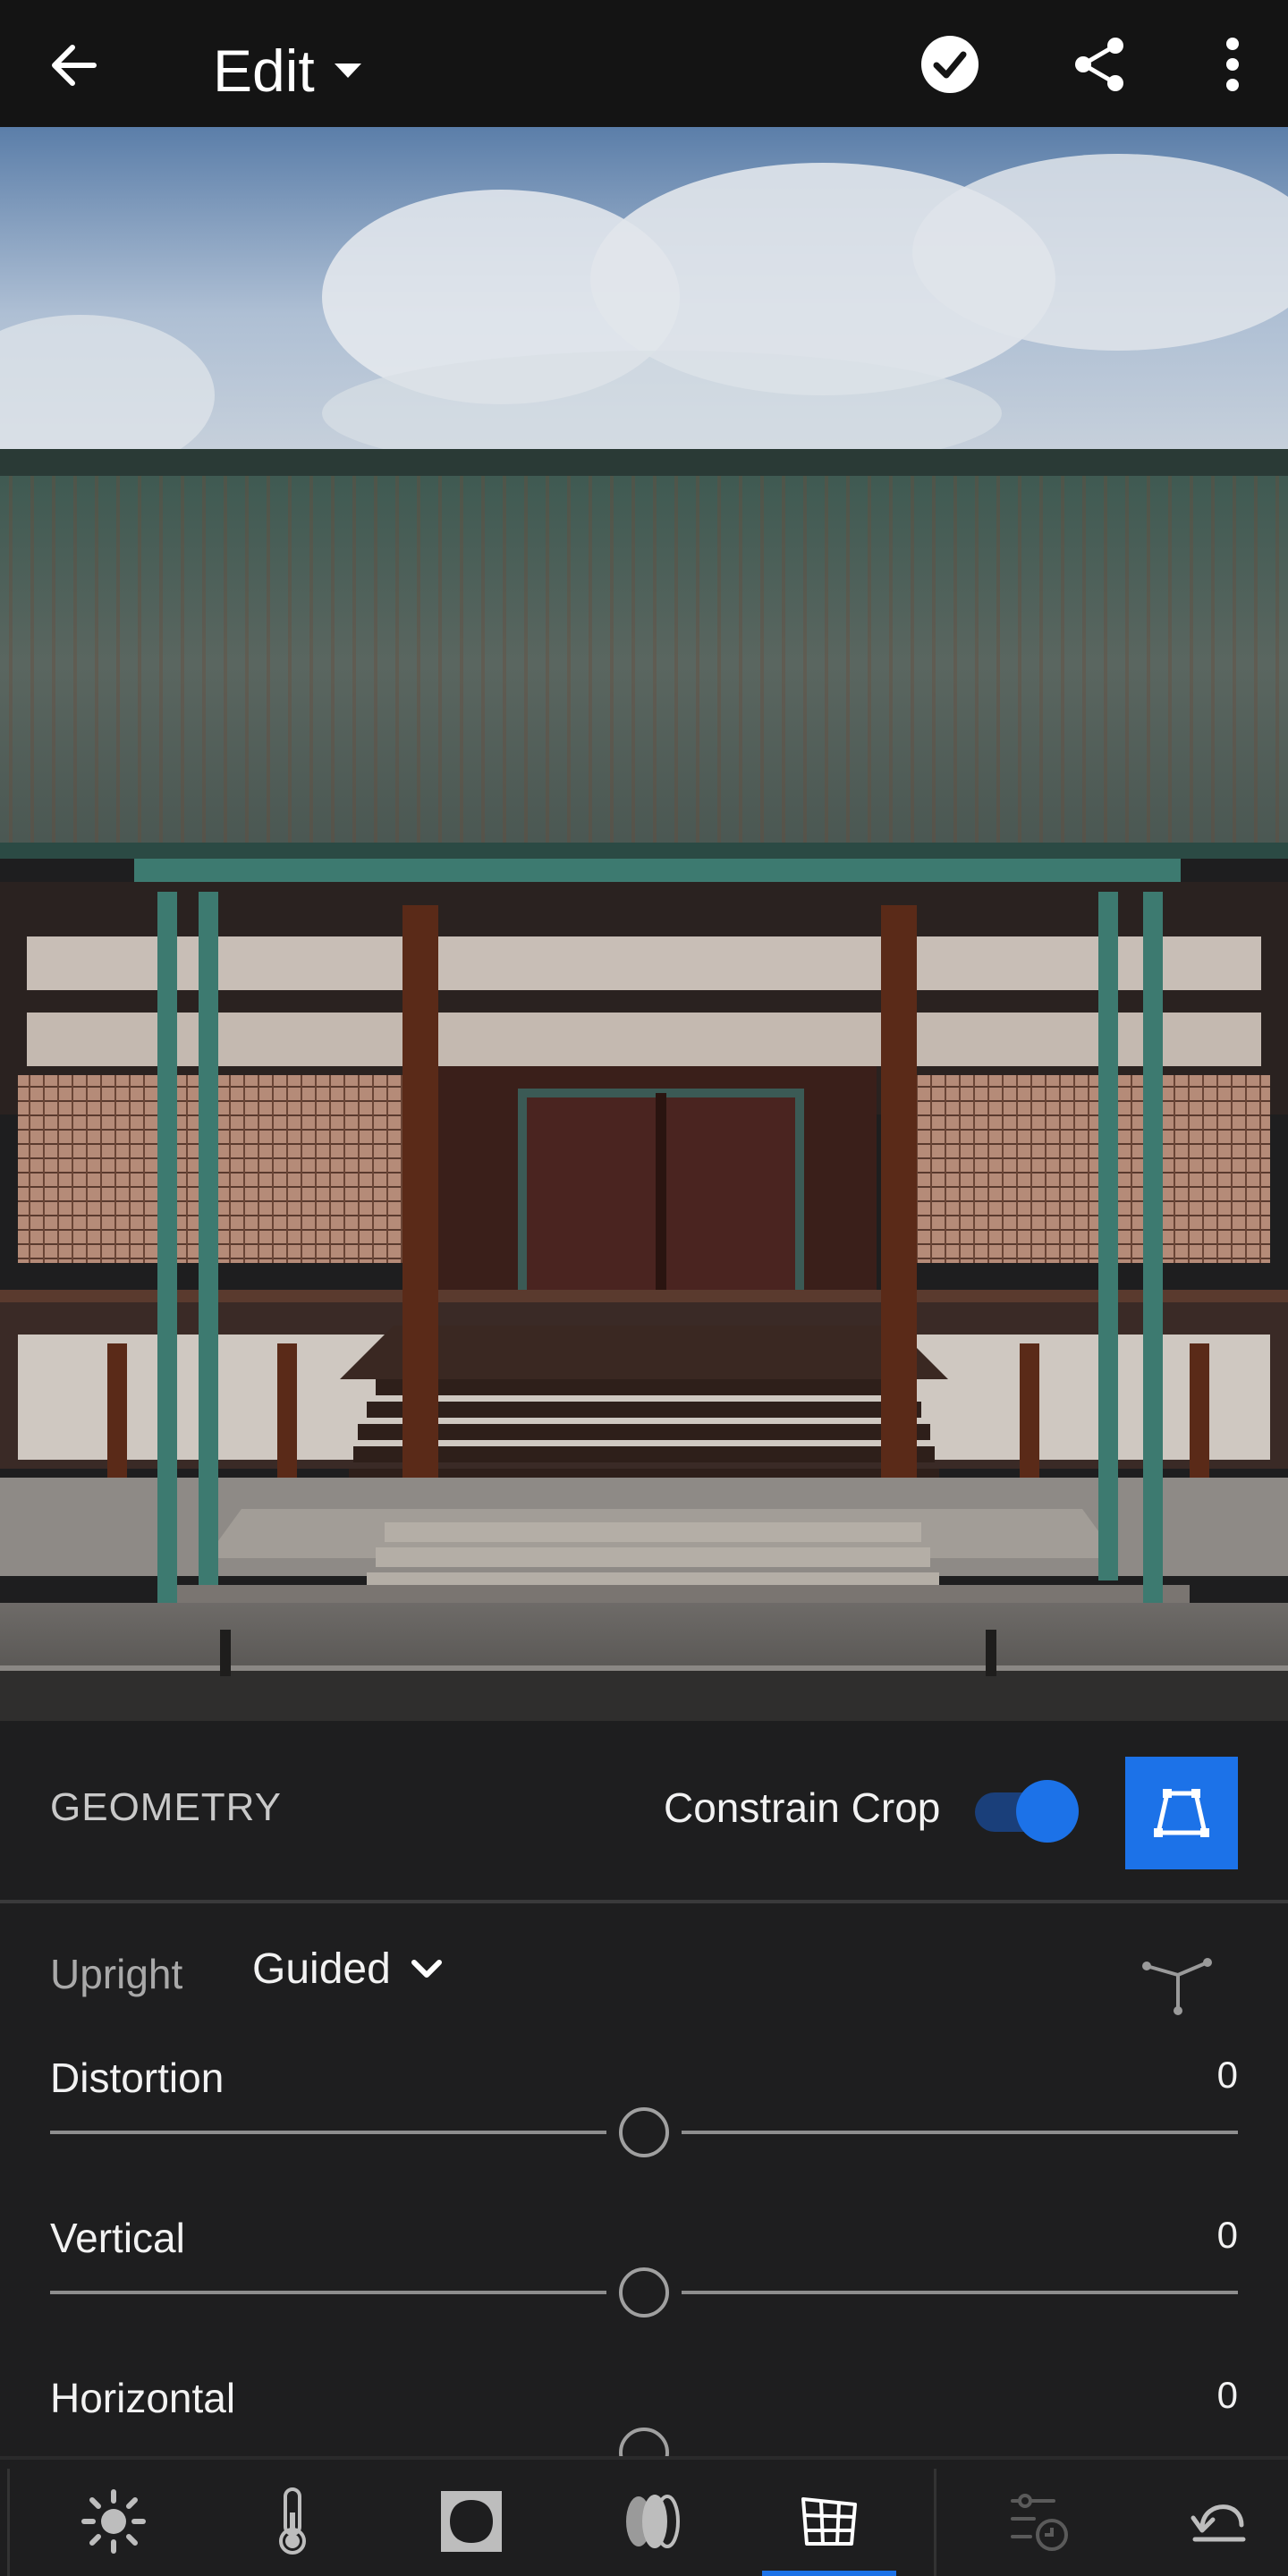  Describe the element at coordinates (960, 2132) in the screenshot. I see `distortion-track-right` at that location.